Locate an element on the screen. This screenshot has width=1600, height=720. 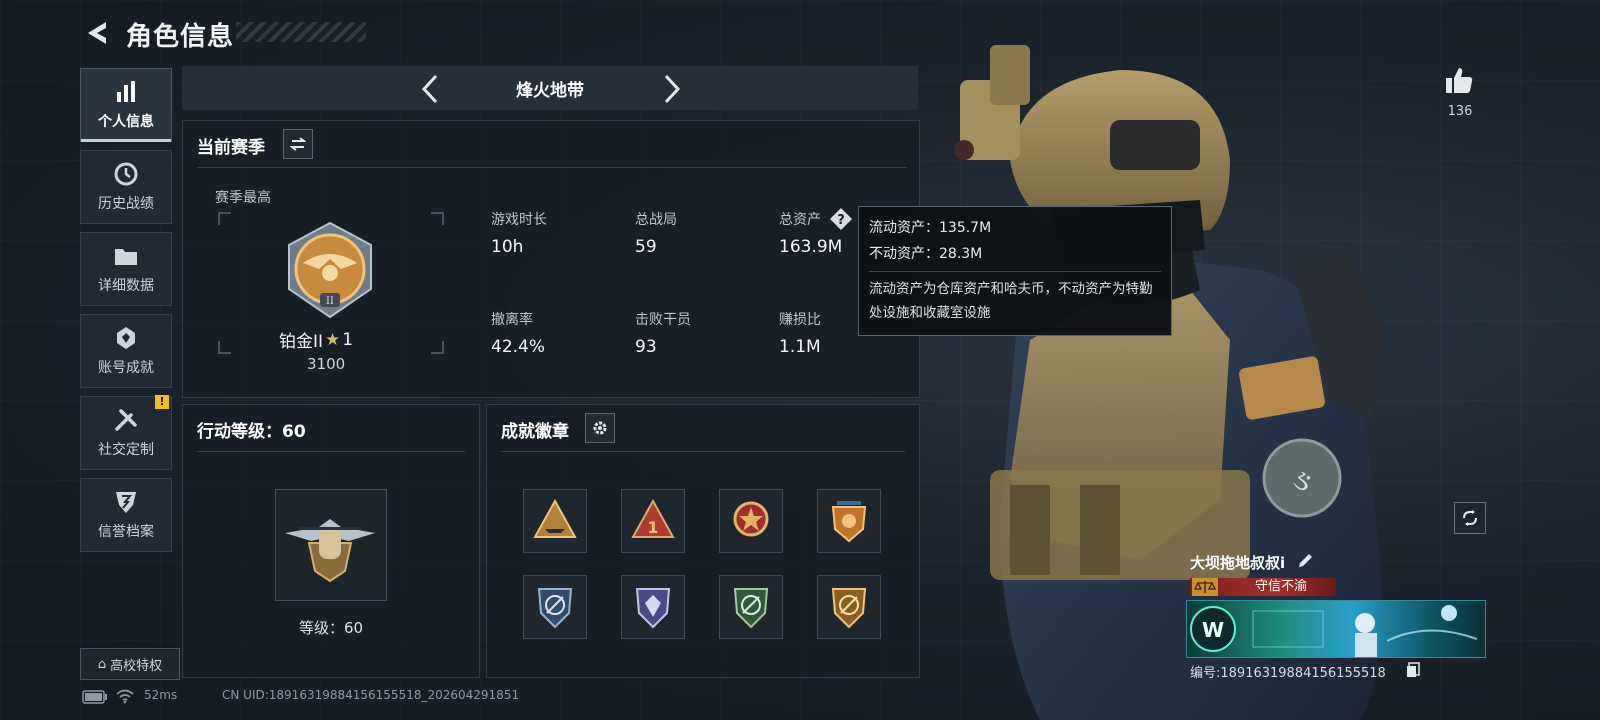
nav-label: 历史战绩 is located at coordinates (126, 204).